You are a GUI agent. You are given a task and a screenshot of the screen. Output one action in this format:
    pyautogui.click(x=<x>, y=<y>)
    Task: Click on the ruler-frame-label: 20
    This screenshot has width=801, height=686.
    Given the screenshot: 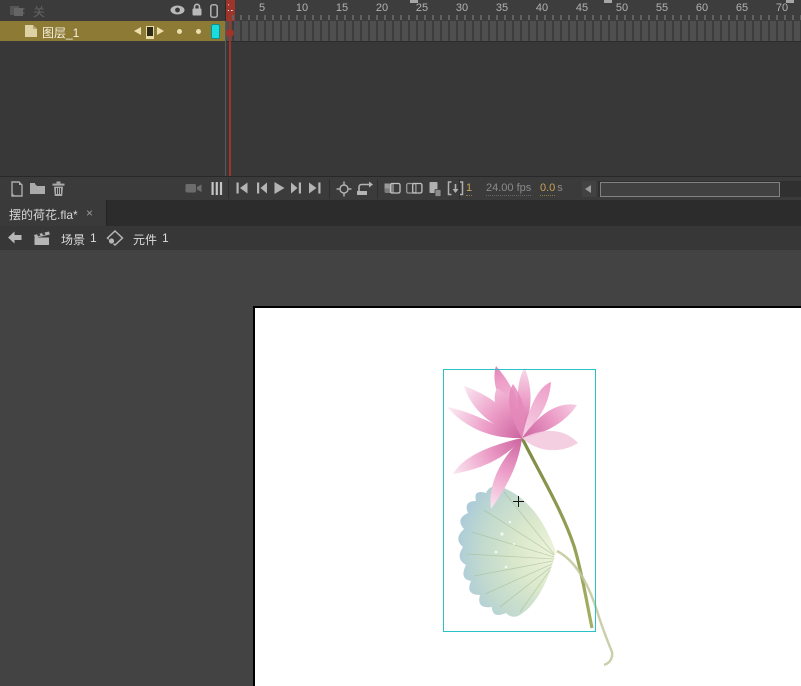 What is the action you would take?
    pyautogui.click(x=382, y=8)
    